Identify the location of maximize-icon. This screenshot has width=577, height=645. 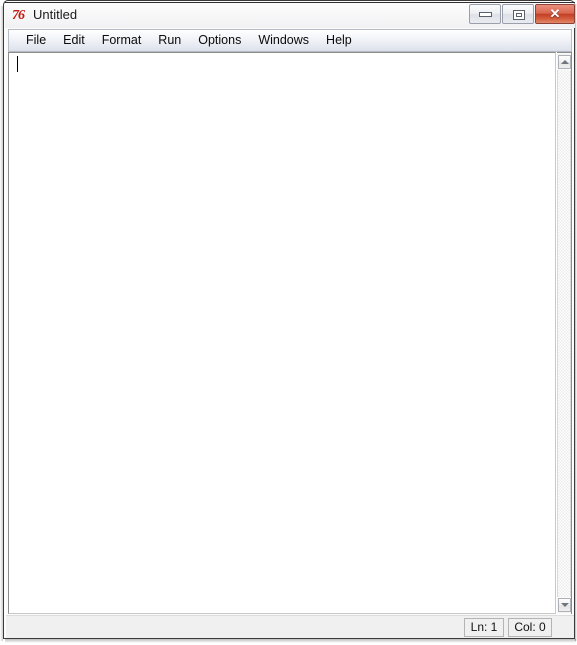
(519, 15).